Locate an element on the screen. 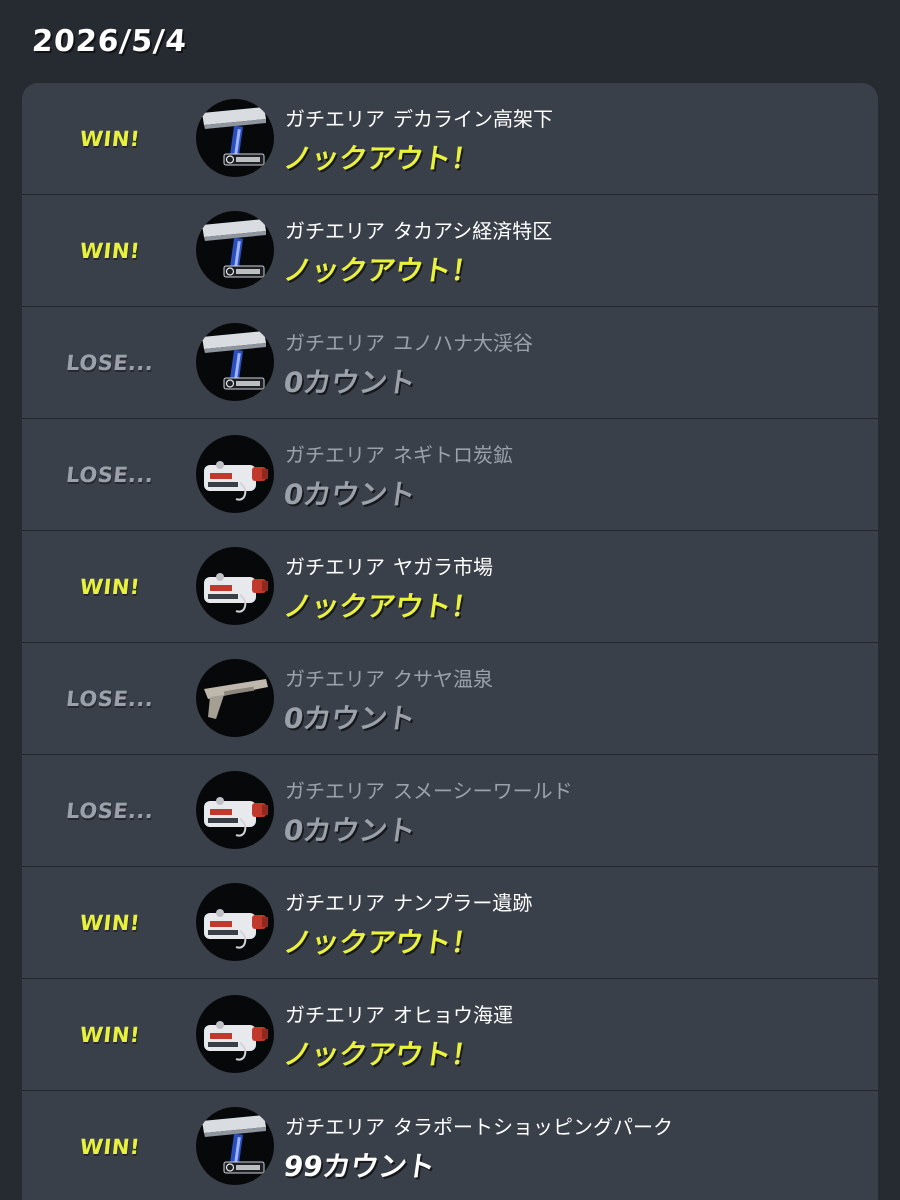  battle-row-1: WIN! ガチエリア デカライン高架下 ノックアウト！ is located at coordinates (450, 139).